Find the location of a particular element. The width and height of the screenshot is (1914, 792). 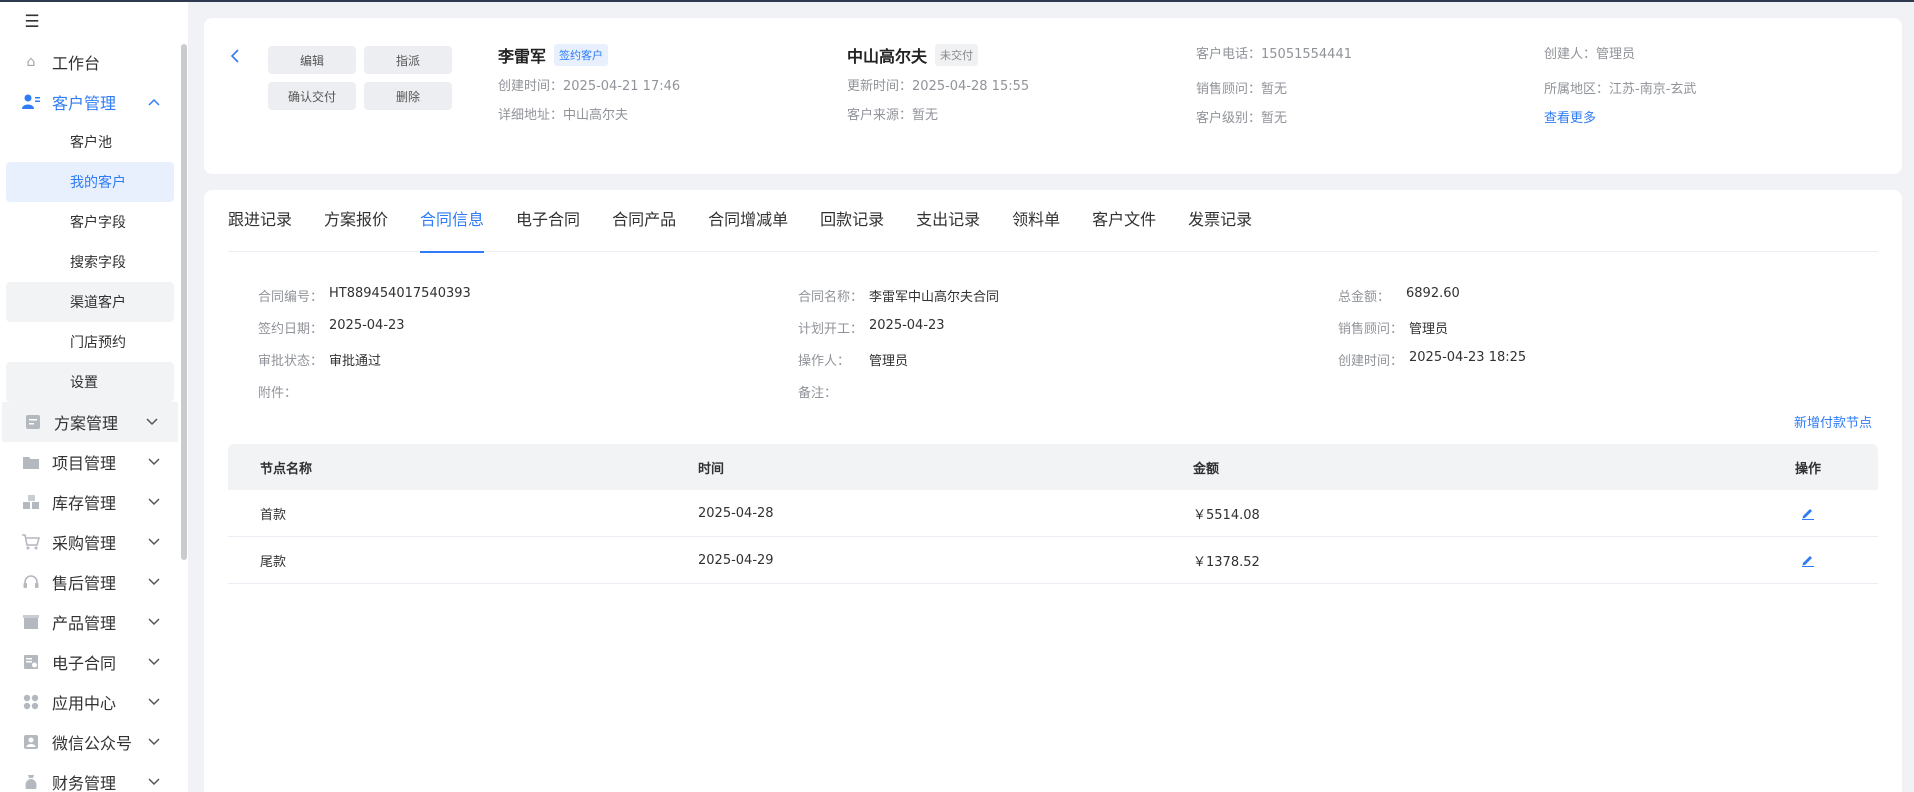

customer-level: 客户级别：暂无 is located at coordinates (1242, 118).